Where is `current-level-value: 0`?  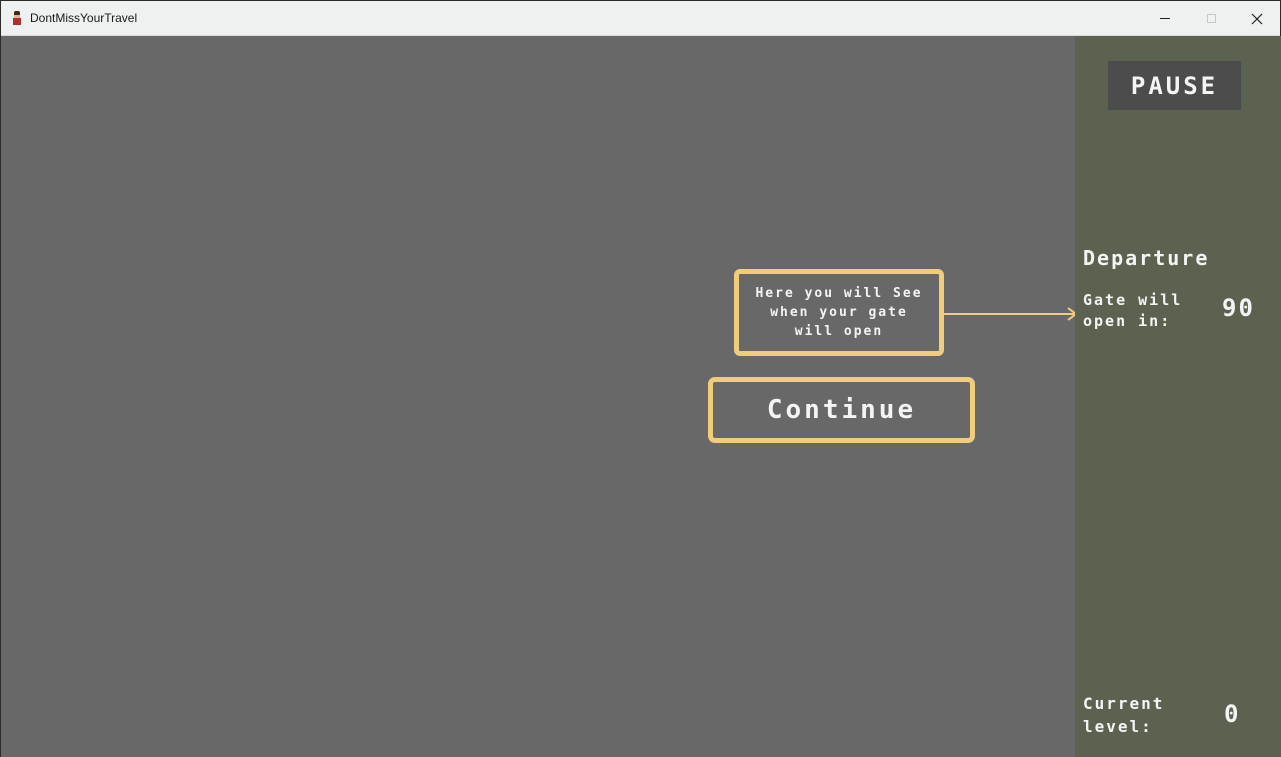
current-level-value: 0 is located at coordinates (1232, 714).